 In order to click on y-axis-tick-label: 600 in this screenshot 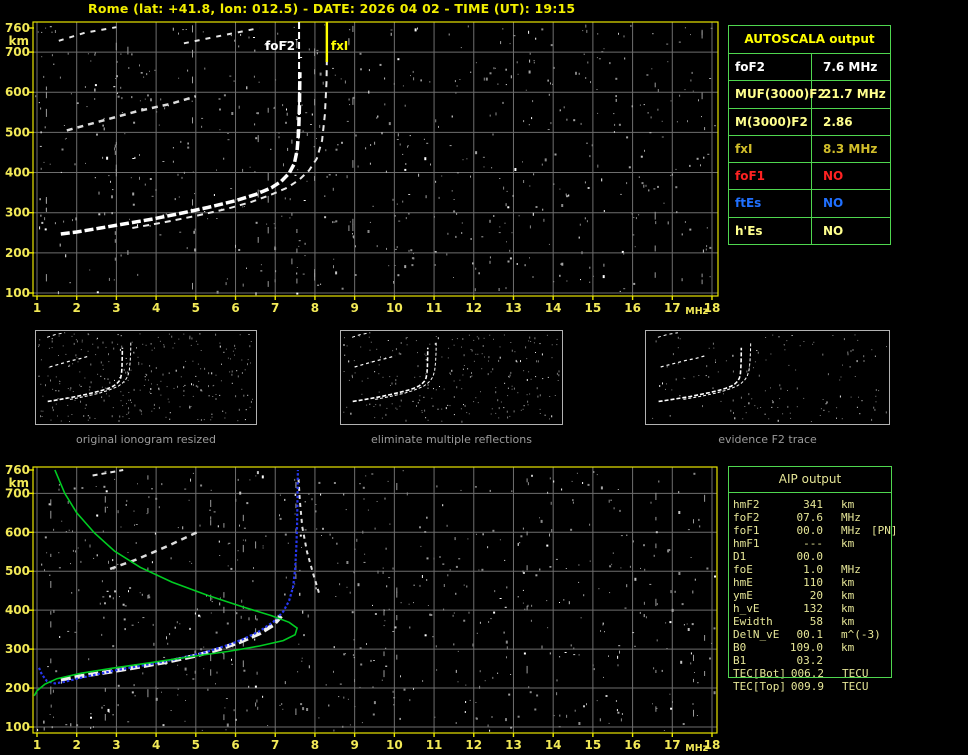, I will do `click(17, 532)`.